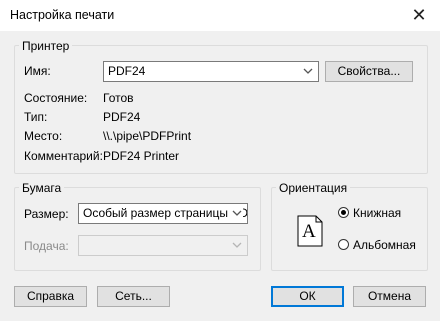 The height and width of the screenshot is (321, 440). Describe the element at coordinates (343, 244) in the screenshot. I see `landscape-radio` at that location.